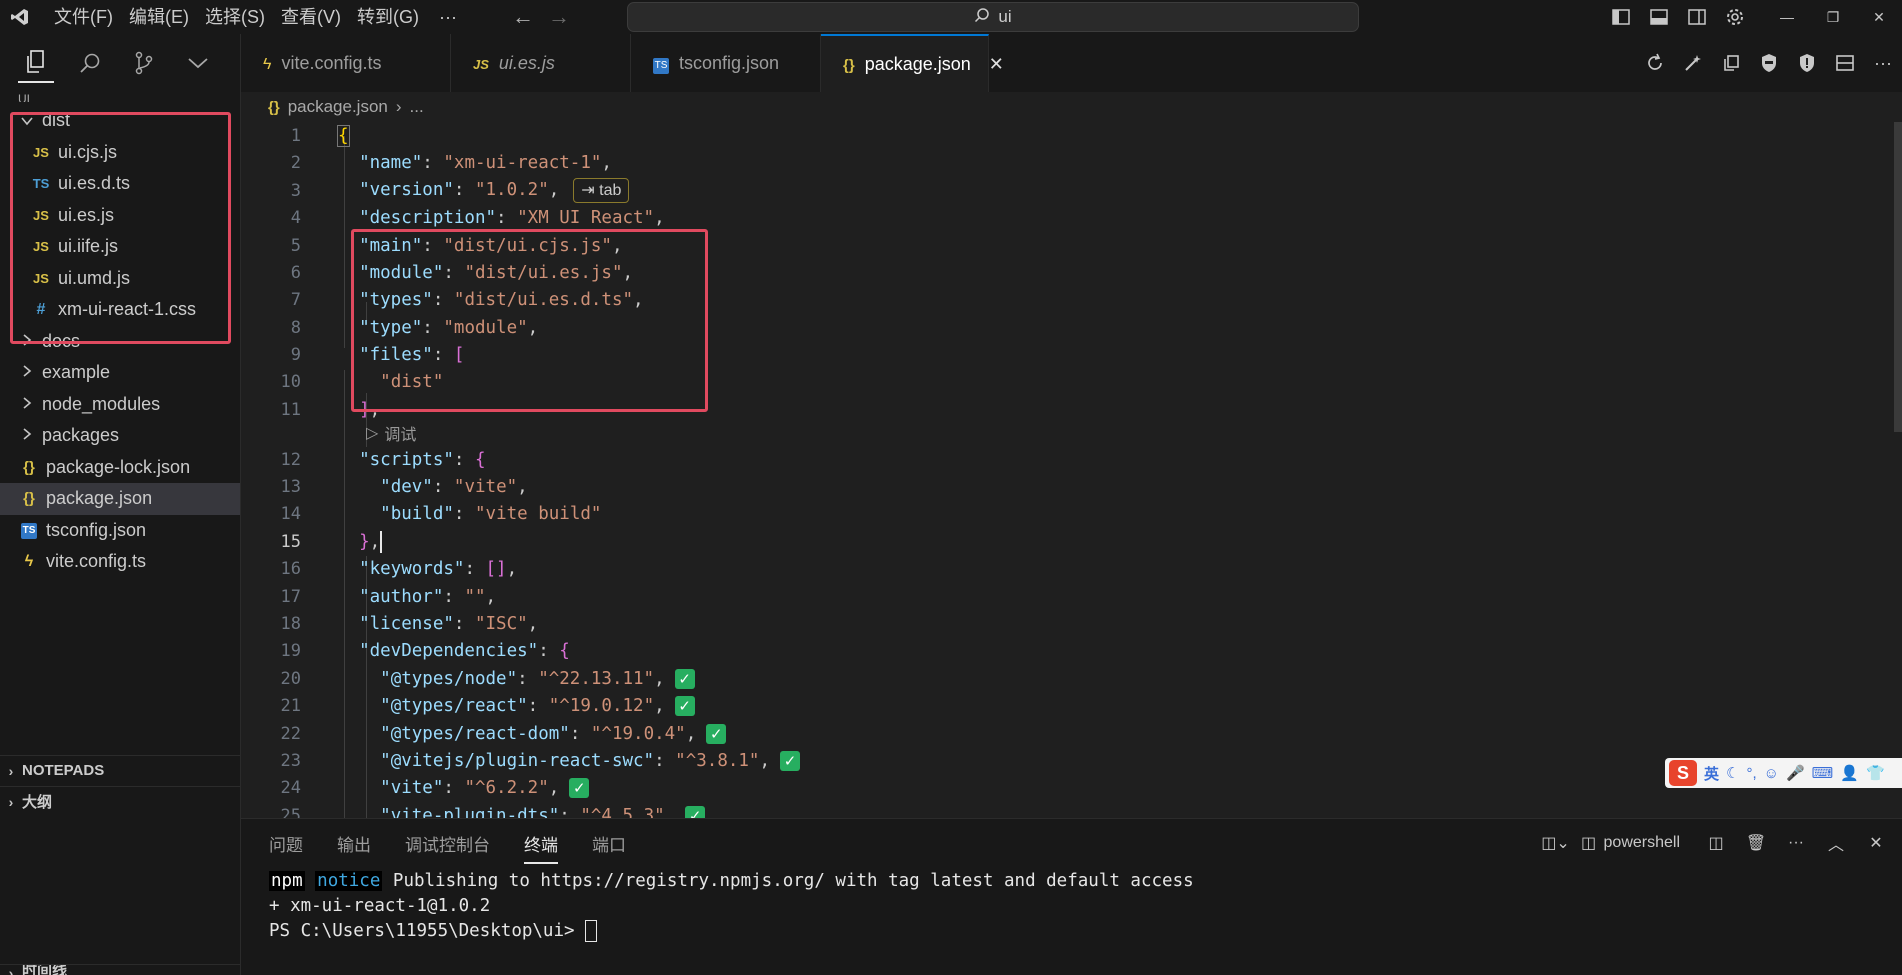 This screenshot has width=1902, height=975. Describe the element at coordinates (1883, 63) in the screenshot. I see `more-actions-icon: ···` at that location.